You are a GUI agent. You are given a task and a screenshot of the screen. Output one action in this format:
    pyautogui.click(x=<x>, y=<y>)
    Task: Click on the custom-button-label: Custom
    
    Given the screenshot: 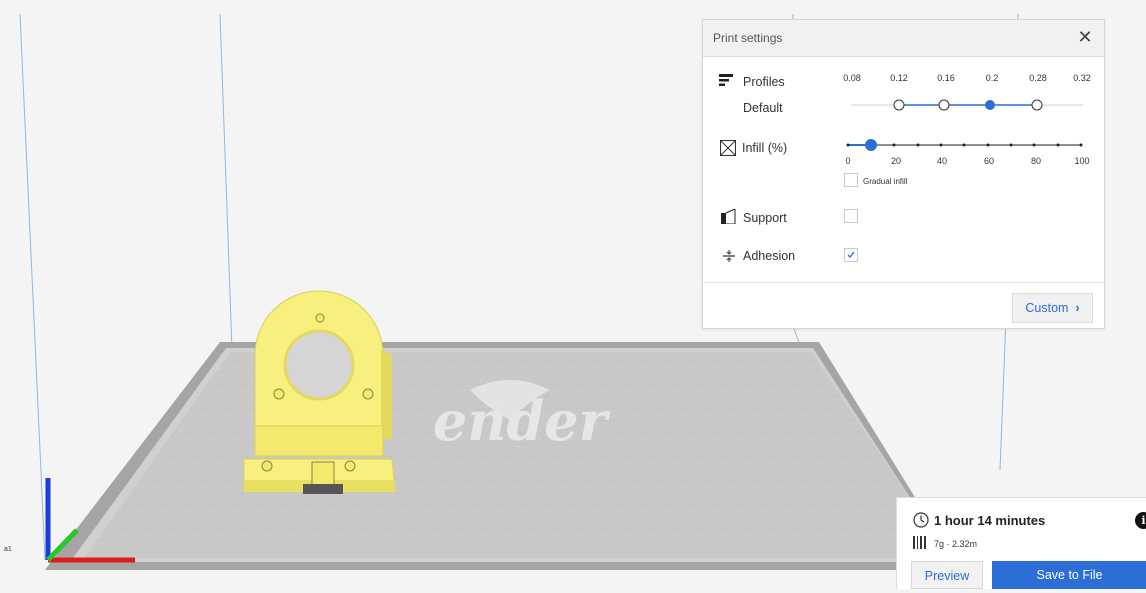 What is the action you would take?
    pyautogui.click(x=1047, y=308)
    